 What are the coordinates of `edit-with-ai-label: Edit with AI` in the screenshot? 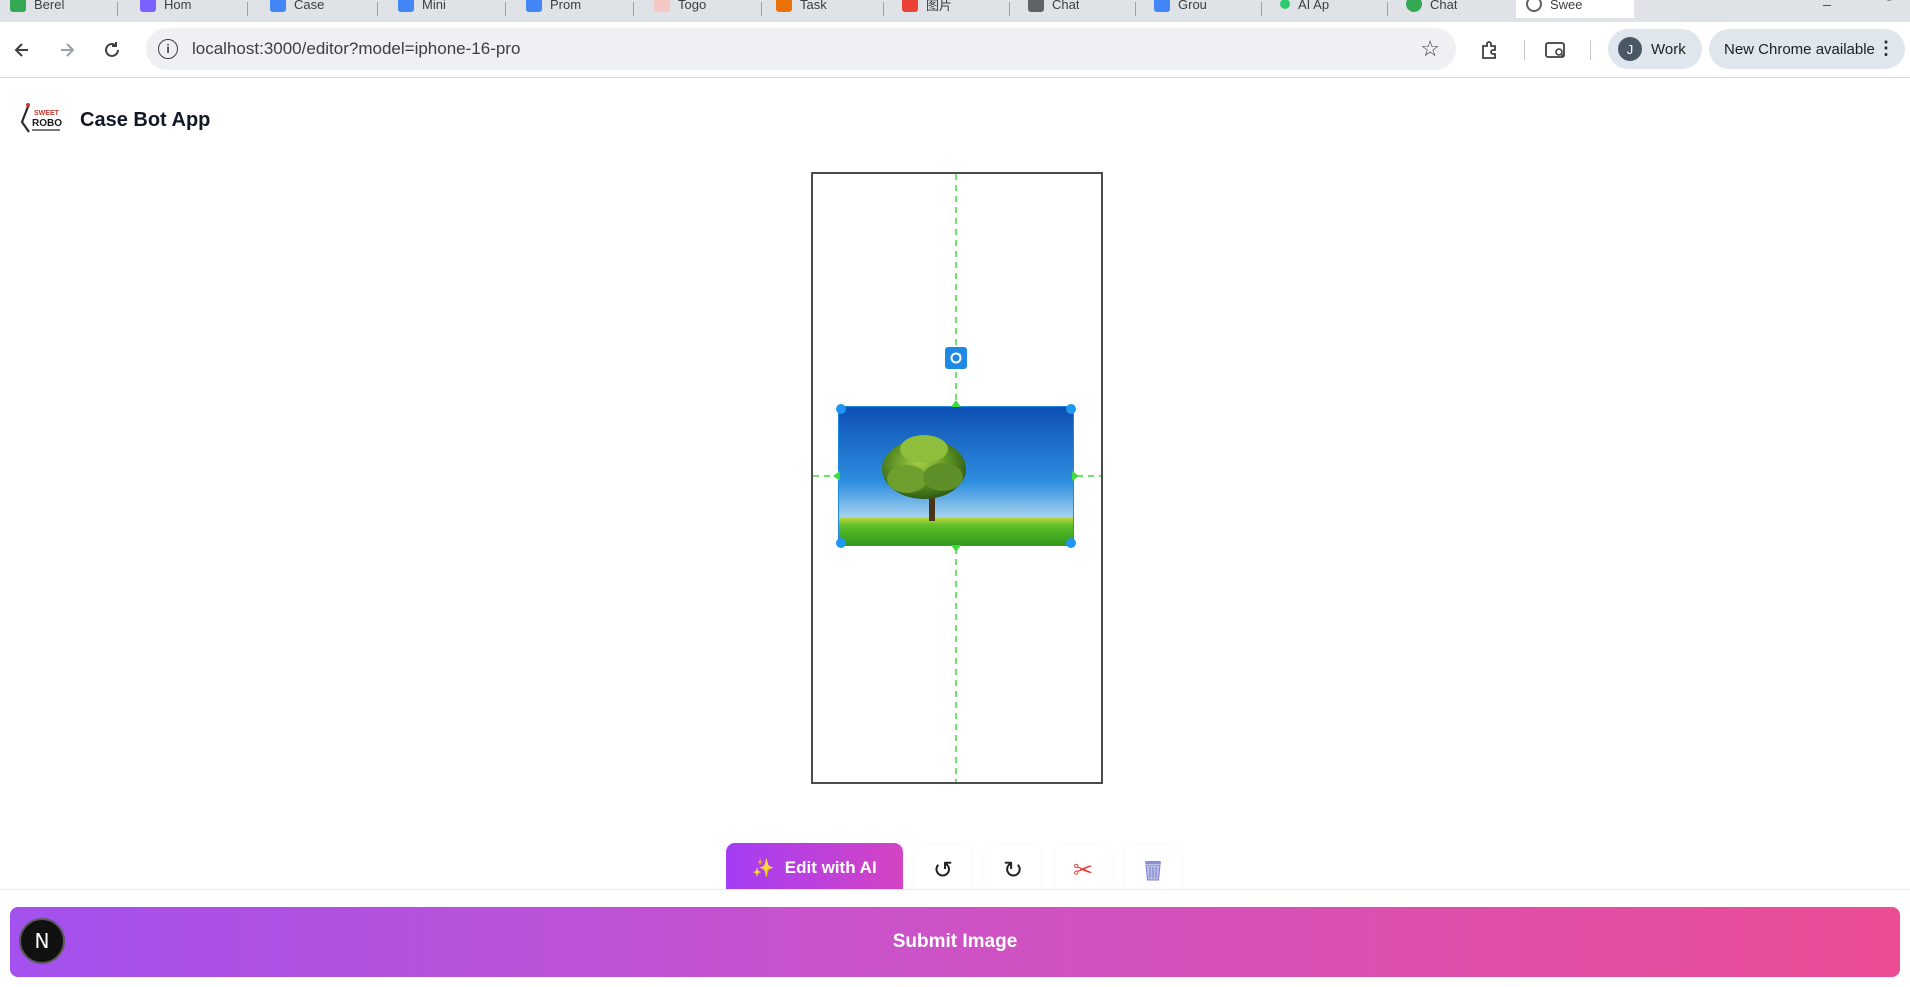 It's located at (830, 867).